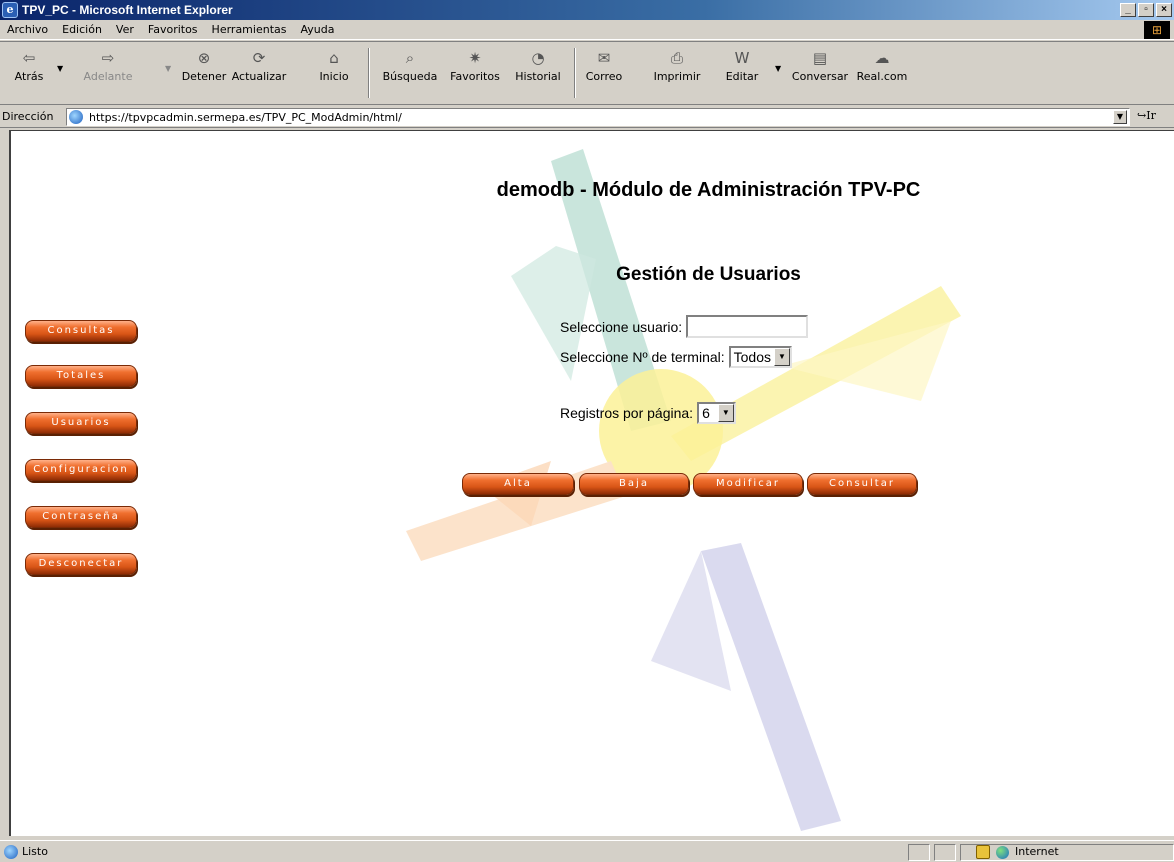 The height and width of the screenshot is (862, 1174). Describe the element at coordinates (742, 58) in the screenshot. I see `word-icon: W` at that location.